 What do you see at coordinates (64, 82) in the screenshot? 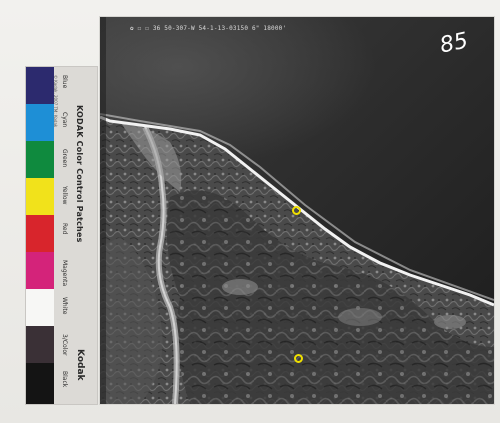
I see `patch-label: Blue` at bounding box center [64, 82].